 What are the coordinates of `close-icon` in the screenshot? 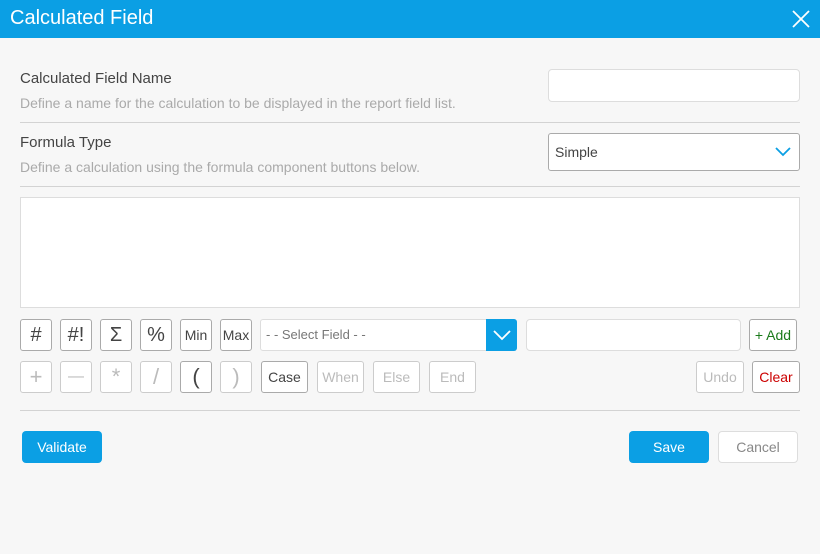 It's located at (801, 19).